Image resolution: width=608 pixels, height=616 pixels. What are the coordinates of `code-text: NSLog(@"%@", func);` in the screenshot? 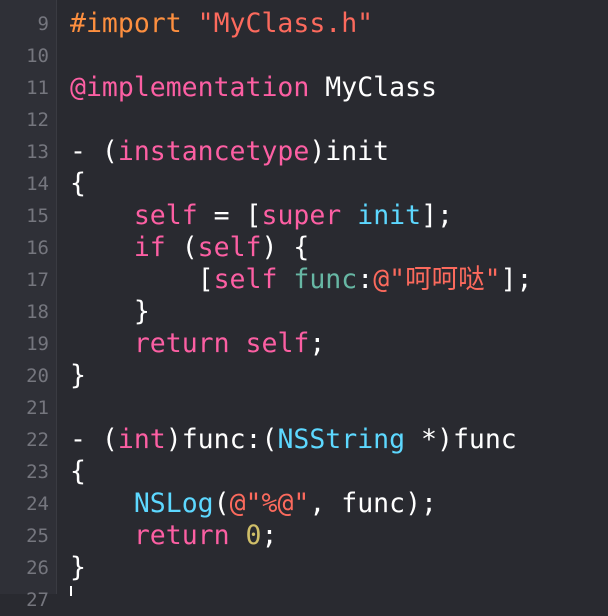 It's located at (253, 504).